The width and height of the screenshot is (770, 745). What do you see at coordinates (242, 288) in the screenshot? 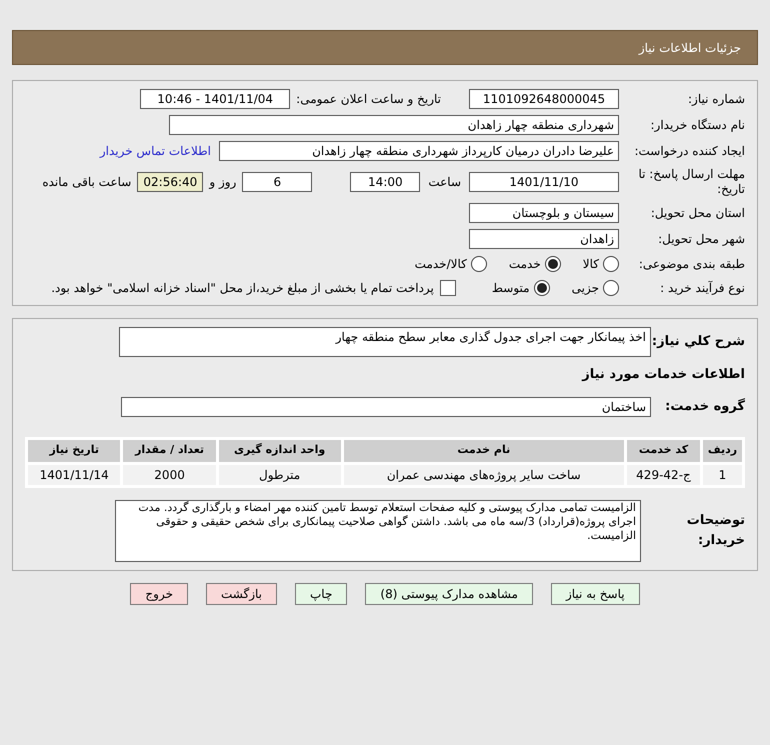
I see `checkbox-label: پرداخت تمام یا بخشی از مبلغ خرید،از محل "اسناد خزانه اسلامی" خواهد بود.` at bounding box center [242, 288].